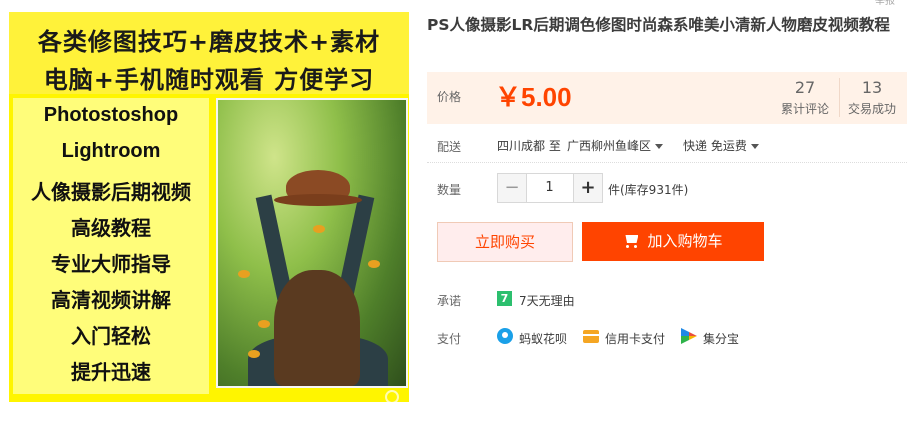 The height and width of the screenshot is (424, 915). I want to click on add-to-cart-button: 加入购物车, so click(673, 241).